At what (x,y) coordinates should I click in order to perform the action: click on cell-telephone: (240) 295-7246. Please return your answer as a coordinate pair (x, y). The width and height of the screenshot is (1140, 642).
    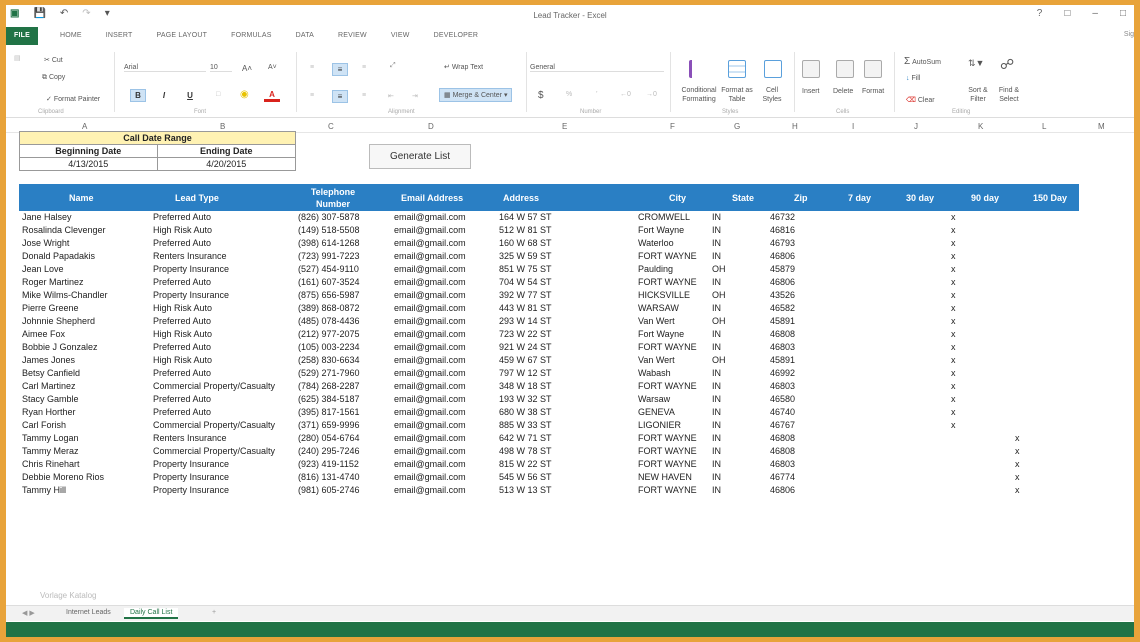
    Looking at the image, I should click on (329, 451).